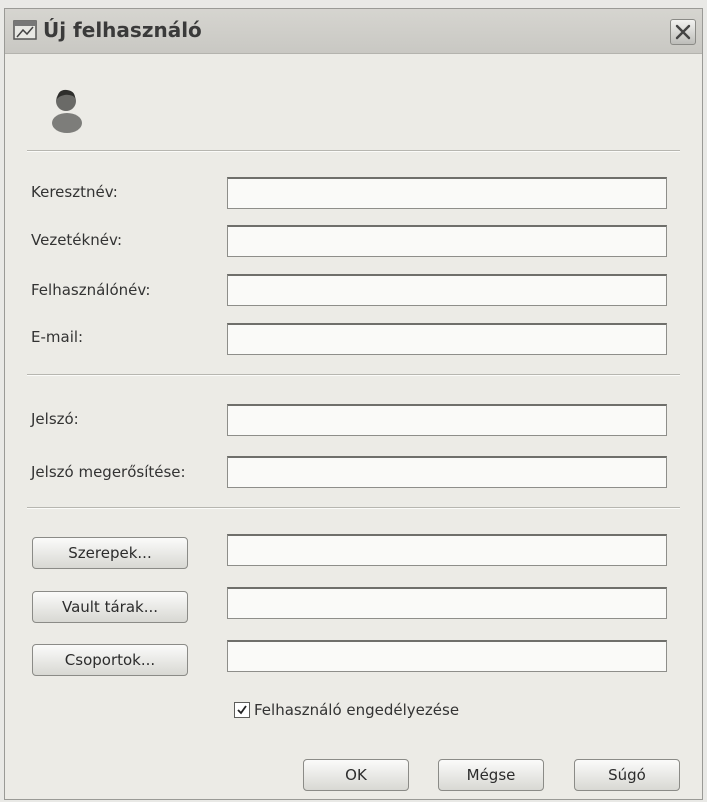 The height and width of the screenshot is (802, 707). I want to click on close-button, so click(683, 32).